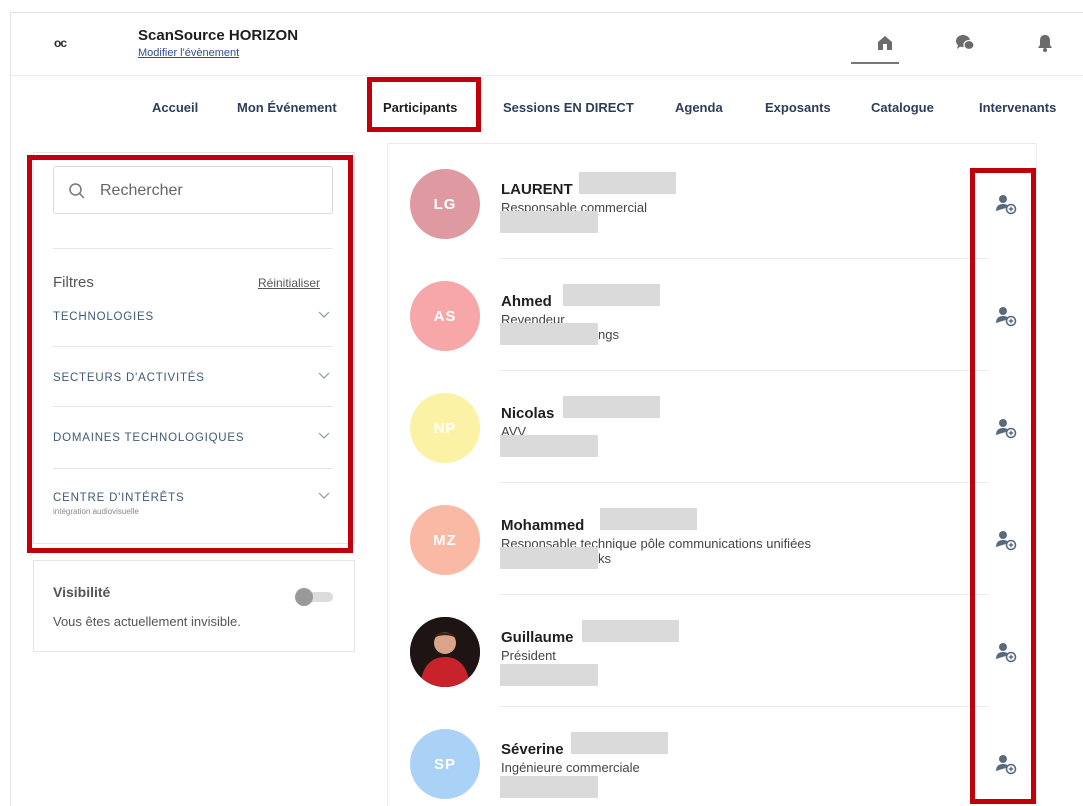 Image resolution: width=1083 pixels, height=806 pixels. Describe the element at coordinates (60, 43) in the screenshot. I see `app-logo: oc` at that location.